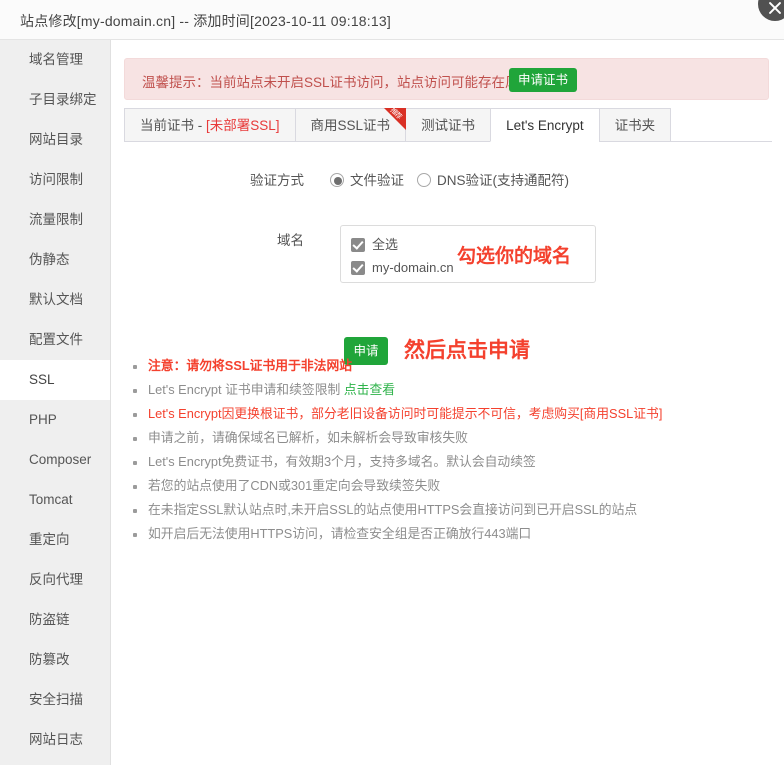  I want to click on apply-certificate-banner-button: 申请证书, so click(543, 80).